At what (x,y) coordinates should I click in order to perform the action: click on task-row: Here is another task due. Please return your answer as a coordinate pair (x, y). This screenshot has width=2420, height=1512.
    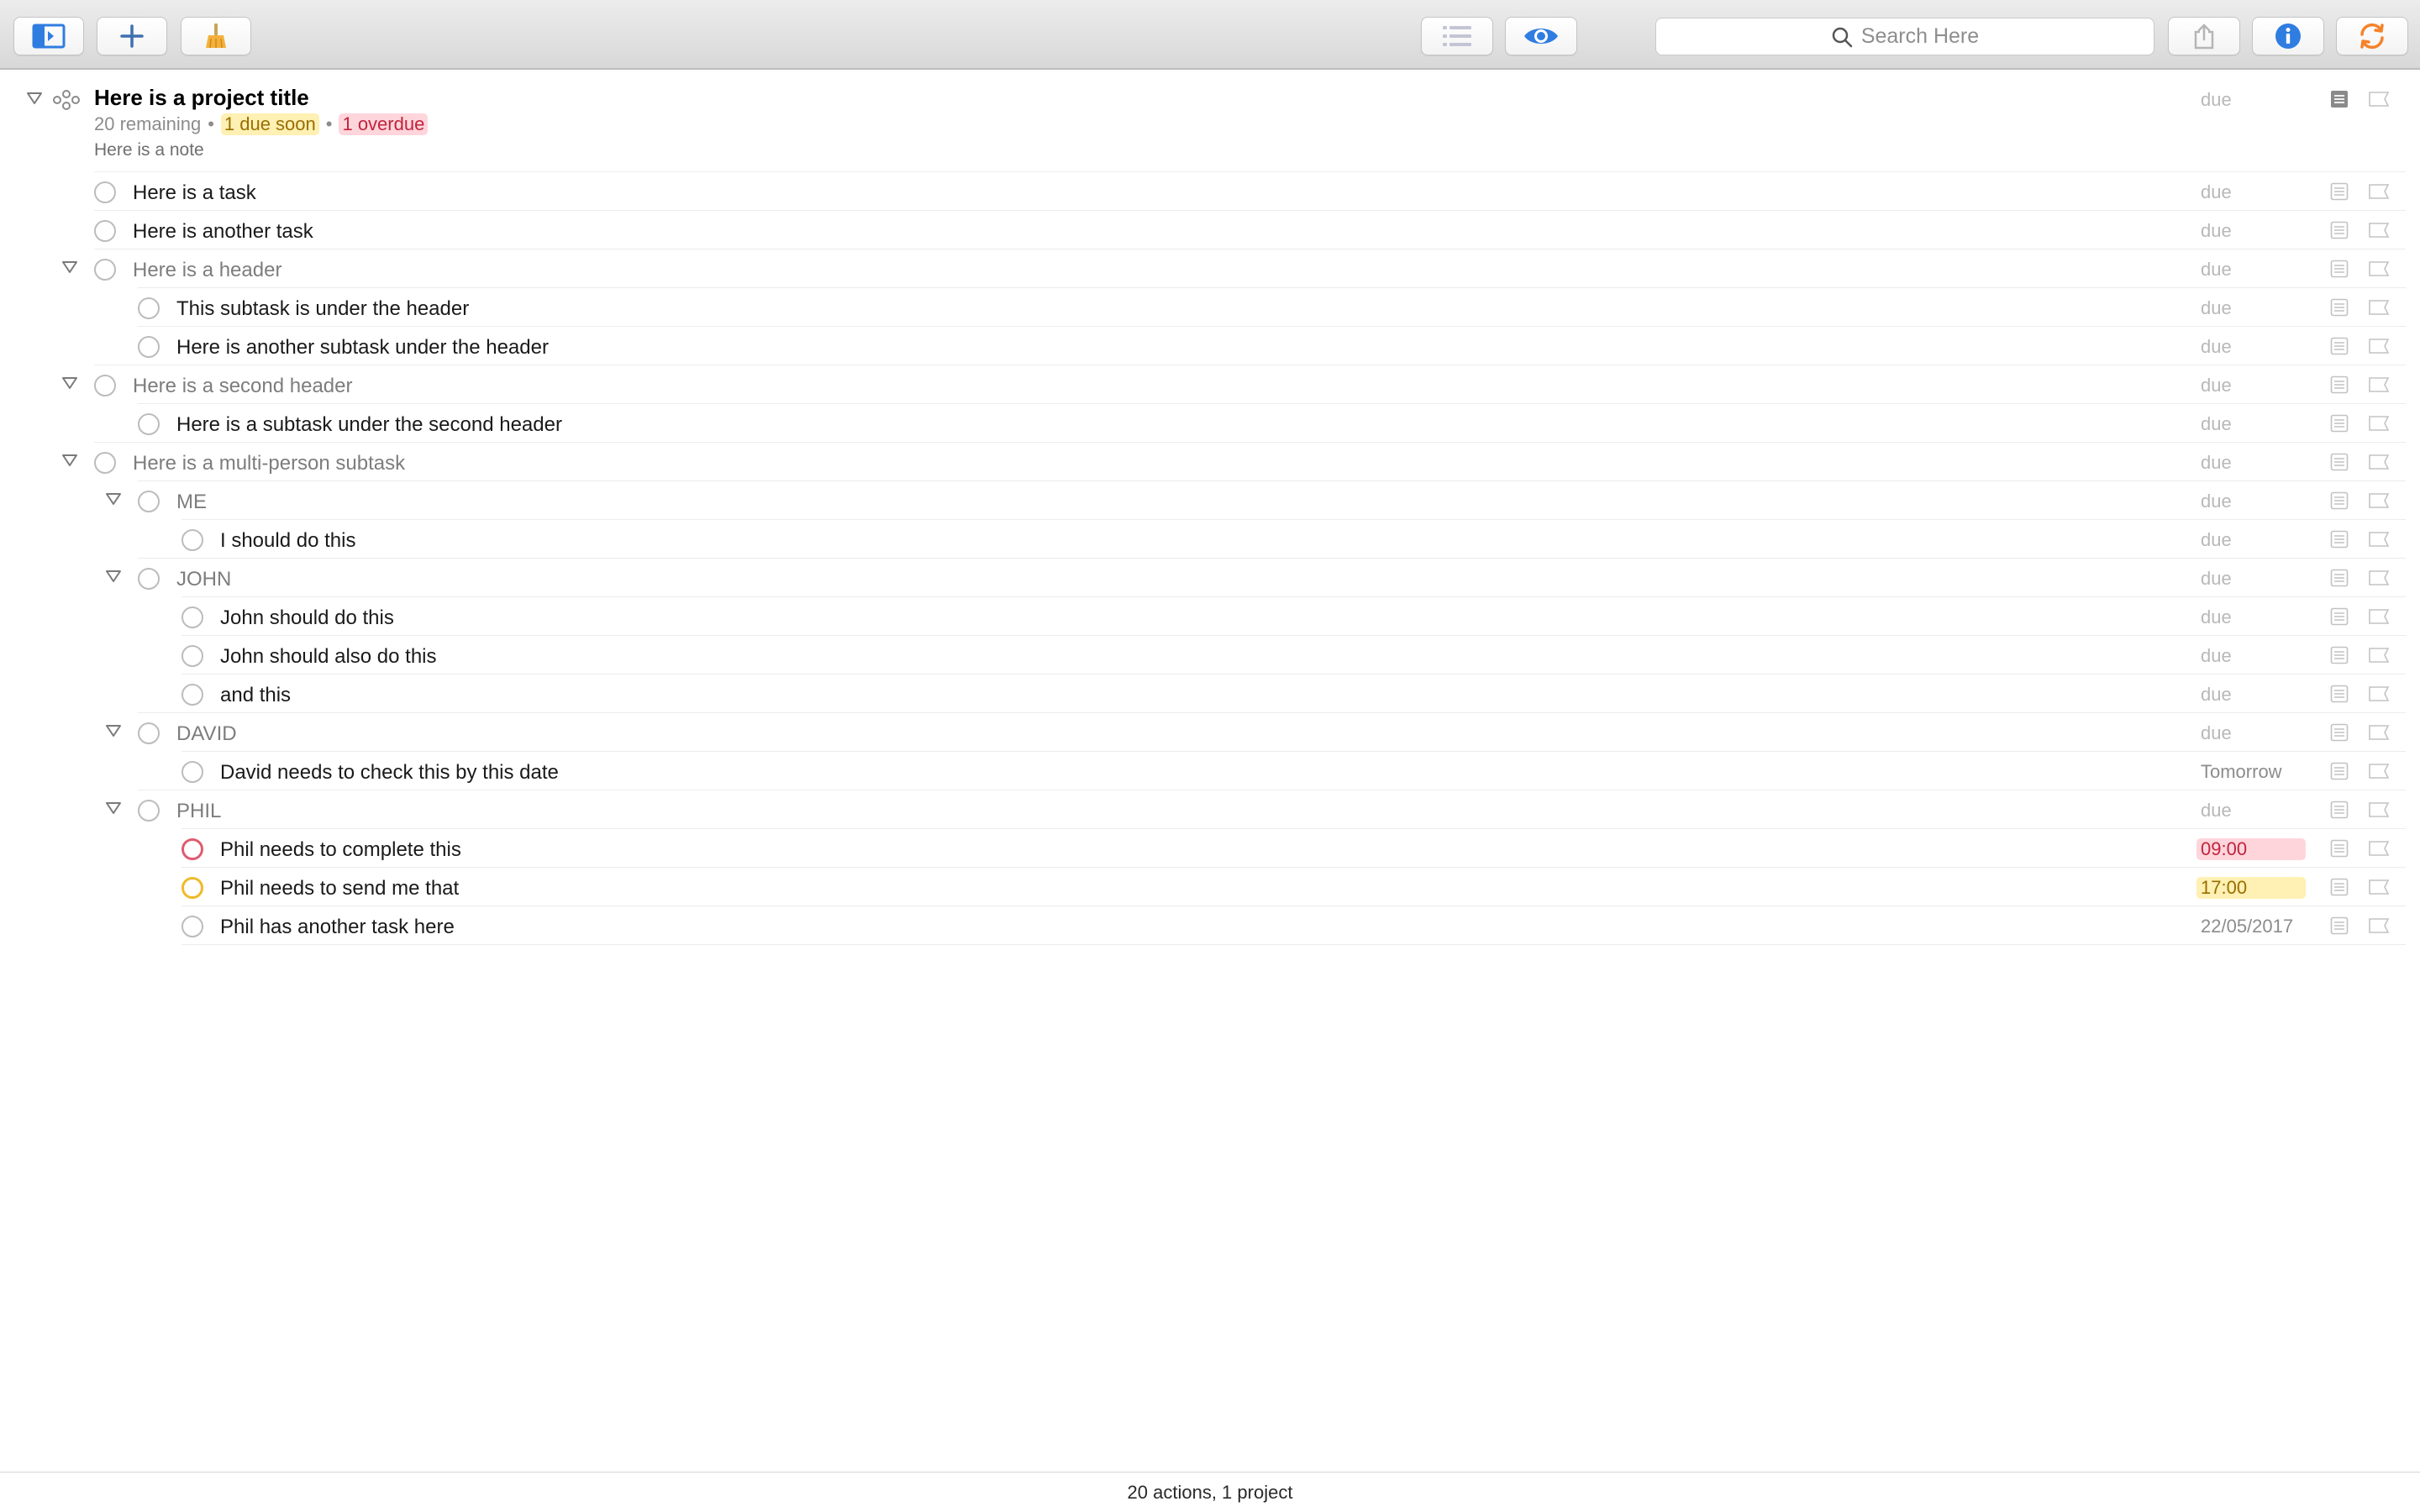
    Looking at the image, I should click on (1250, 229).